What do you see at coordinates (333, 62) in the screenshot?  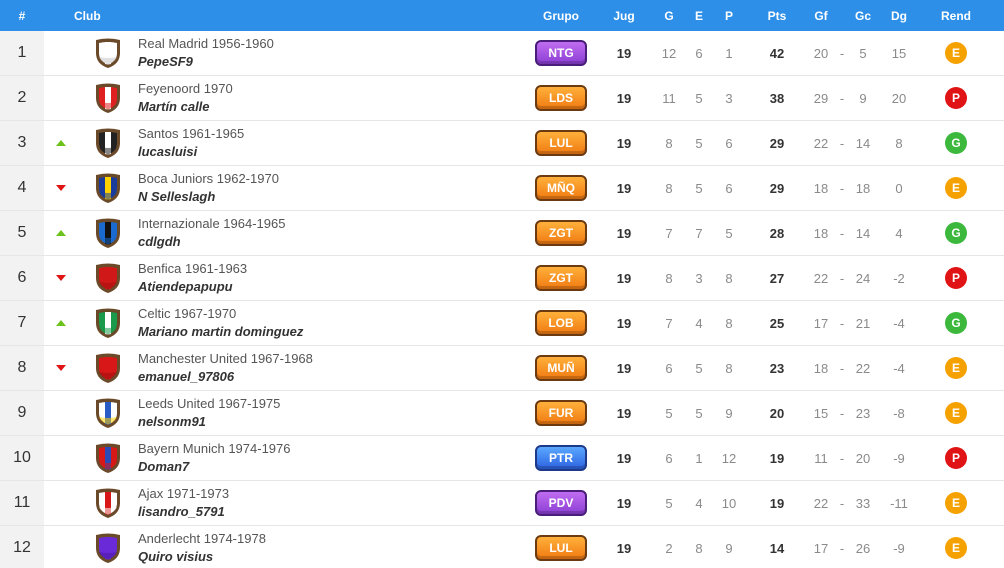 I see `manager-name: PepeSF9` at bounding box center [333, 62].